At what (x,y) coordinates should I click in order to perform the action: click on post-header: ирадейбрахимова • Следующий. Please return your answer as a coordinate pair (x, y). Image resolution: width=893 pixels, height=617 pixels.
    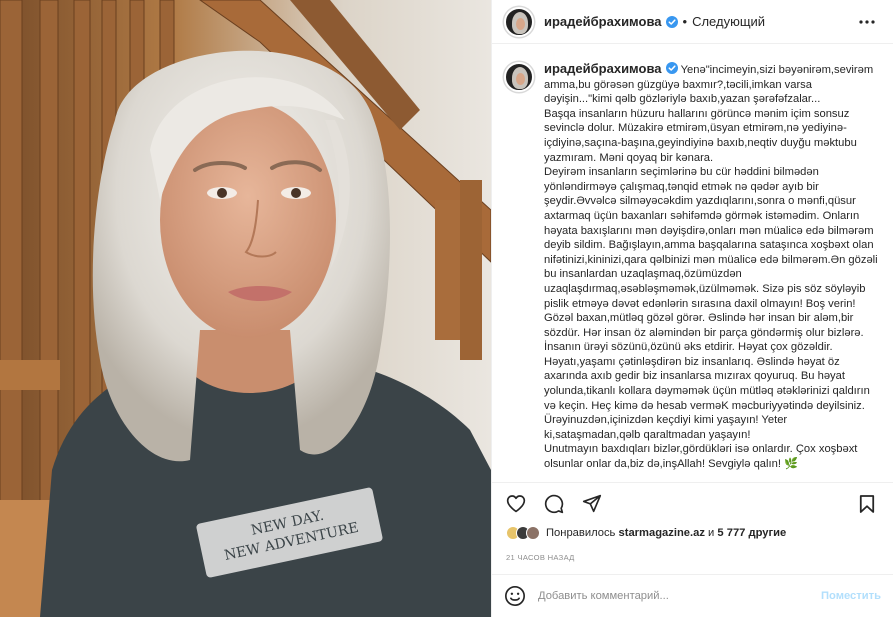
    Looking at the image, I should click on (692, 22).